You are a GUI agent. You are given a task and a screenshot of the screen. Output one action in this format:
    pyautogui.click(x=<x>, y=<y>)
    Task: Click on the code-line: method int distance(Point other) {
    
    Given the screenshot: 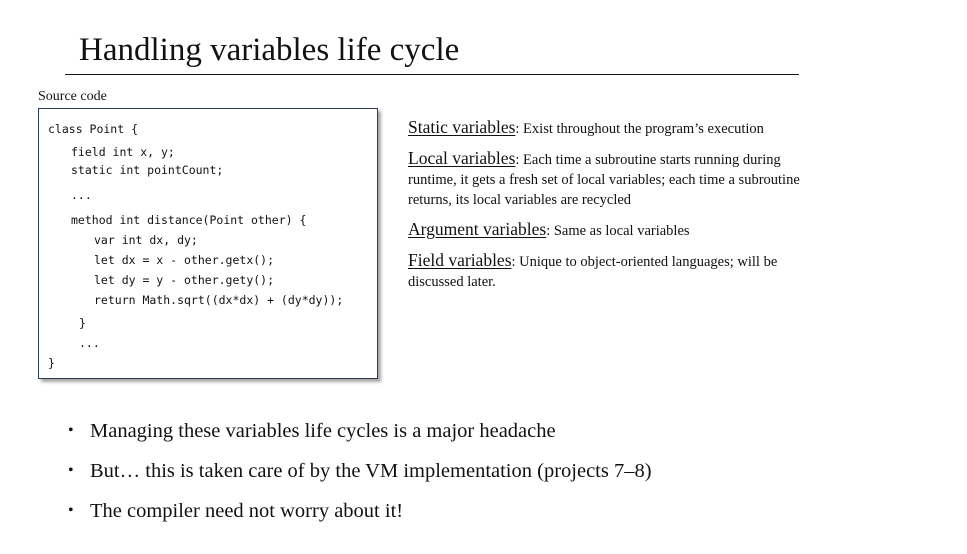 What is the action you would take?
    pyautogui.click(x=189, y=220)
    